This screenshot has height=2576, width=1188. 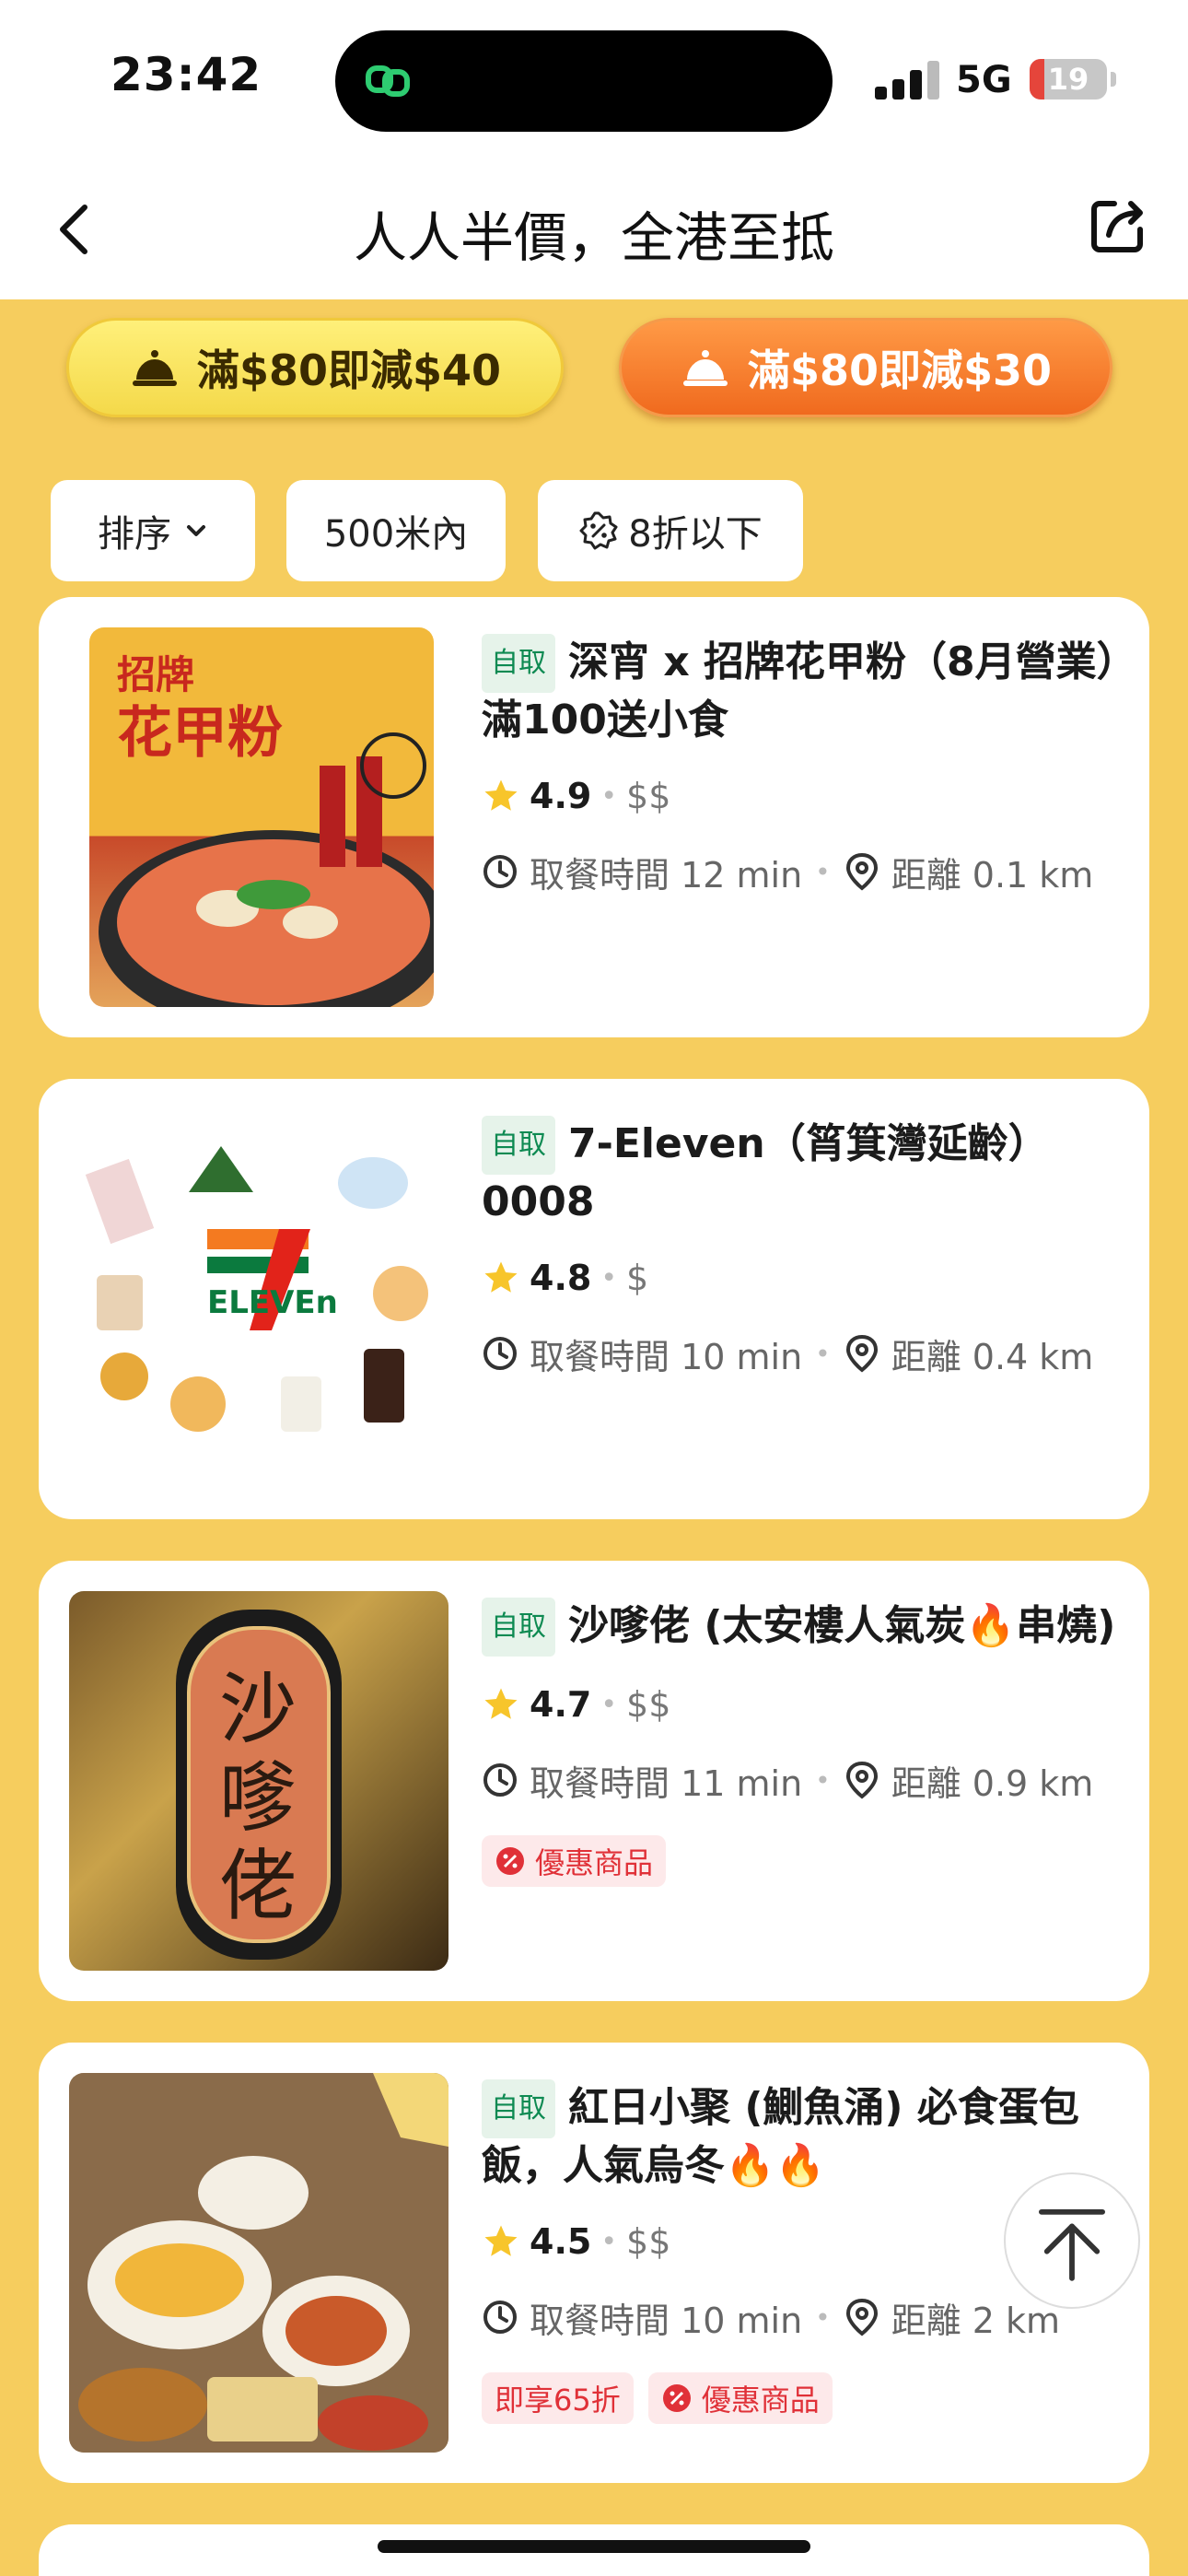 What do you see at coordinates (261, 817) in the screenshot?
I see `store-thumbnail: 招牌 花甲粉` at bounding box center [261, 817].